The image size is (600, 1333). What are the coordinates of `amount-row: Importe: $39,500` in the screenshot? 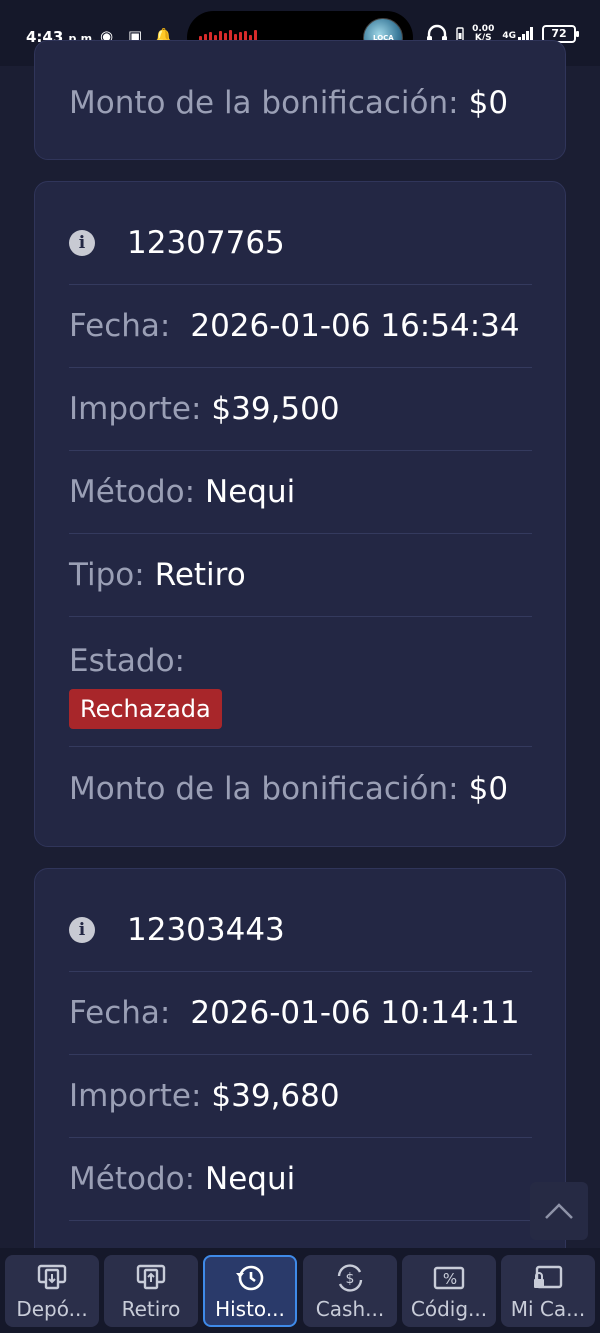 It's located at (300, 409).